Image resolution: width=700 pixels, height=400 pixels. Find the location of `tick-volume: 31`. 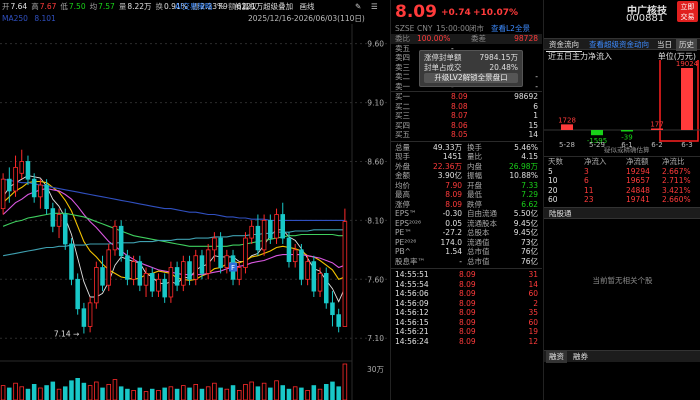

tick-volume: 31 is located at coordinates (533, 274).